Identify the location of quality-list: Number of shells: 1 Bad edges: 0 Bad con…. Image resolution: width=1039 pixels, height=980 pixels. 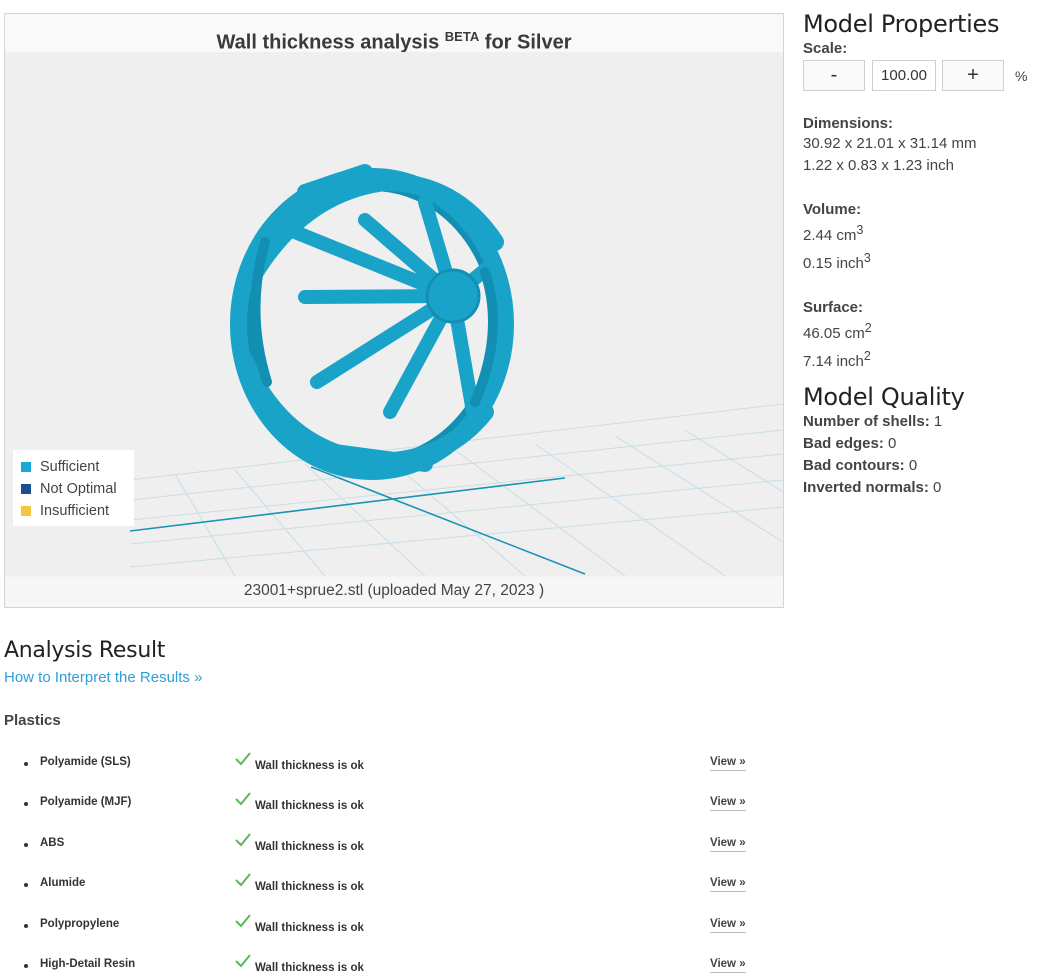
(919, 455).